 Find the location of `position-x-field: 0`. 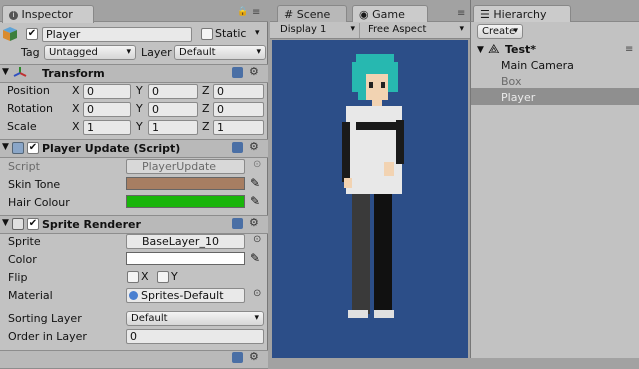

position-x-field: 0 is located at coordinates (107, 91).